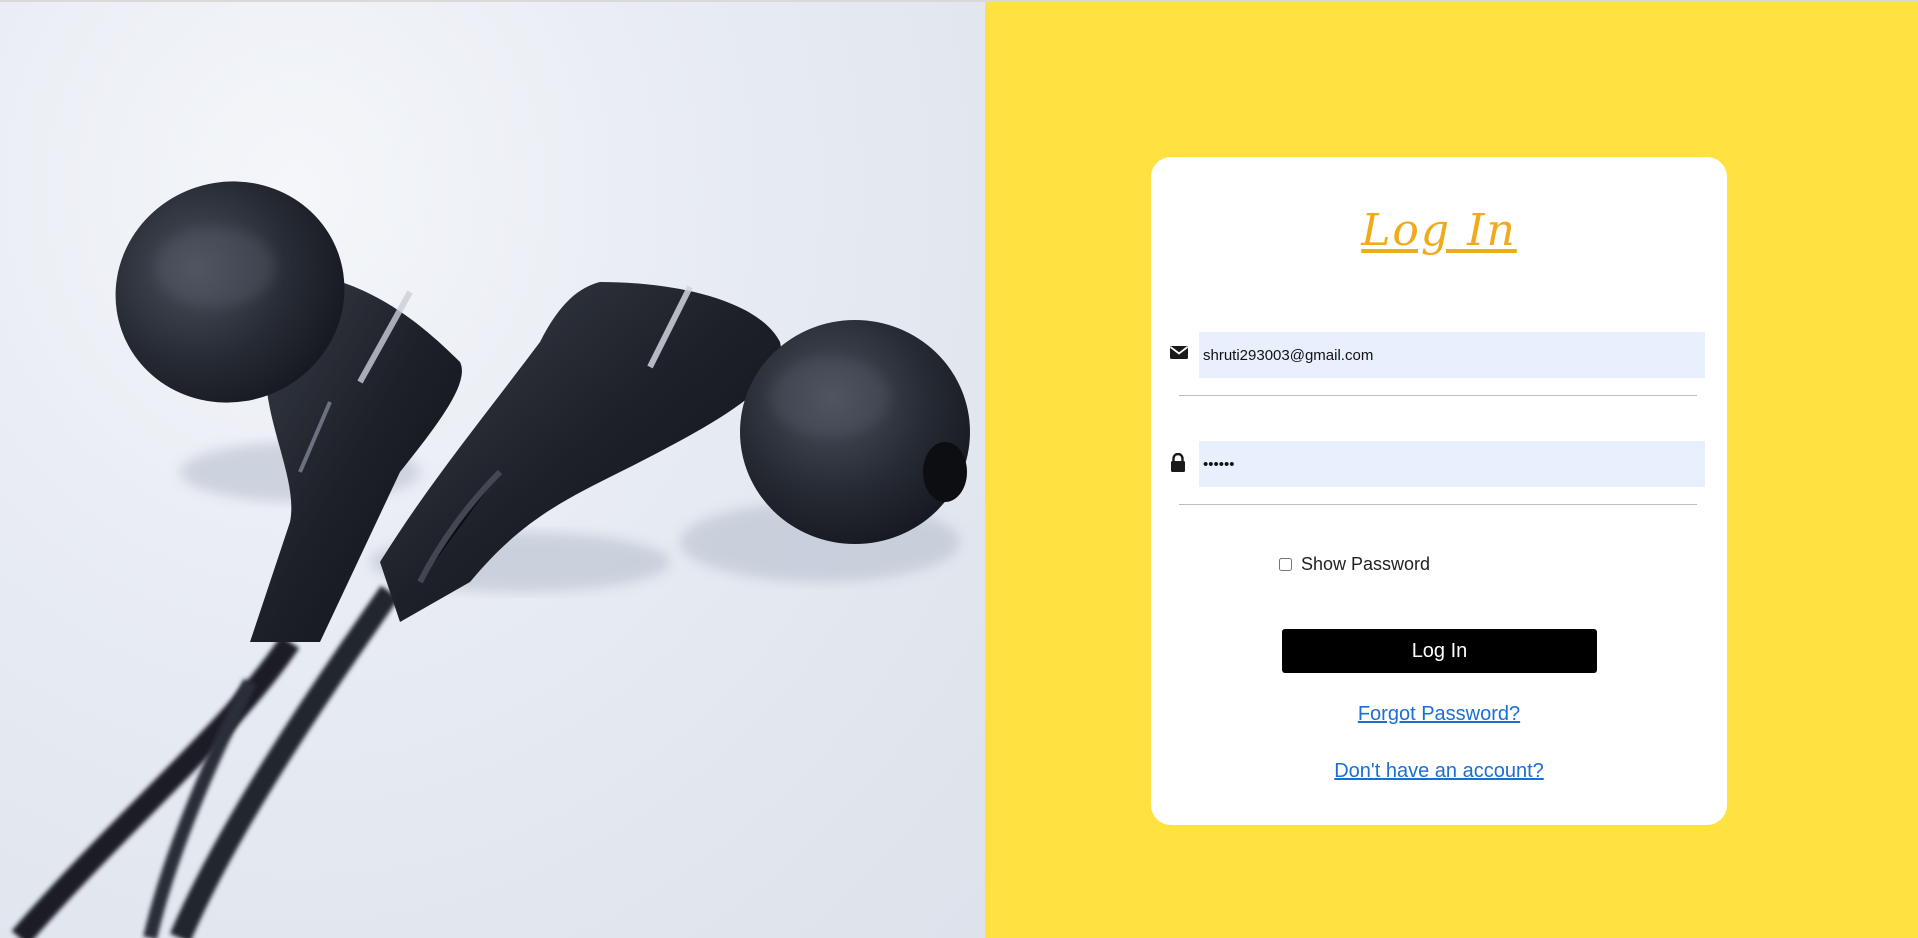 This screenshot has height=938, width=1918. Describe the element at coordinates (1439, 651) in the screenshot. I see `login-button: Log In` at that location.